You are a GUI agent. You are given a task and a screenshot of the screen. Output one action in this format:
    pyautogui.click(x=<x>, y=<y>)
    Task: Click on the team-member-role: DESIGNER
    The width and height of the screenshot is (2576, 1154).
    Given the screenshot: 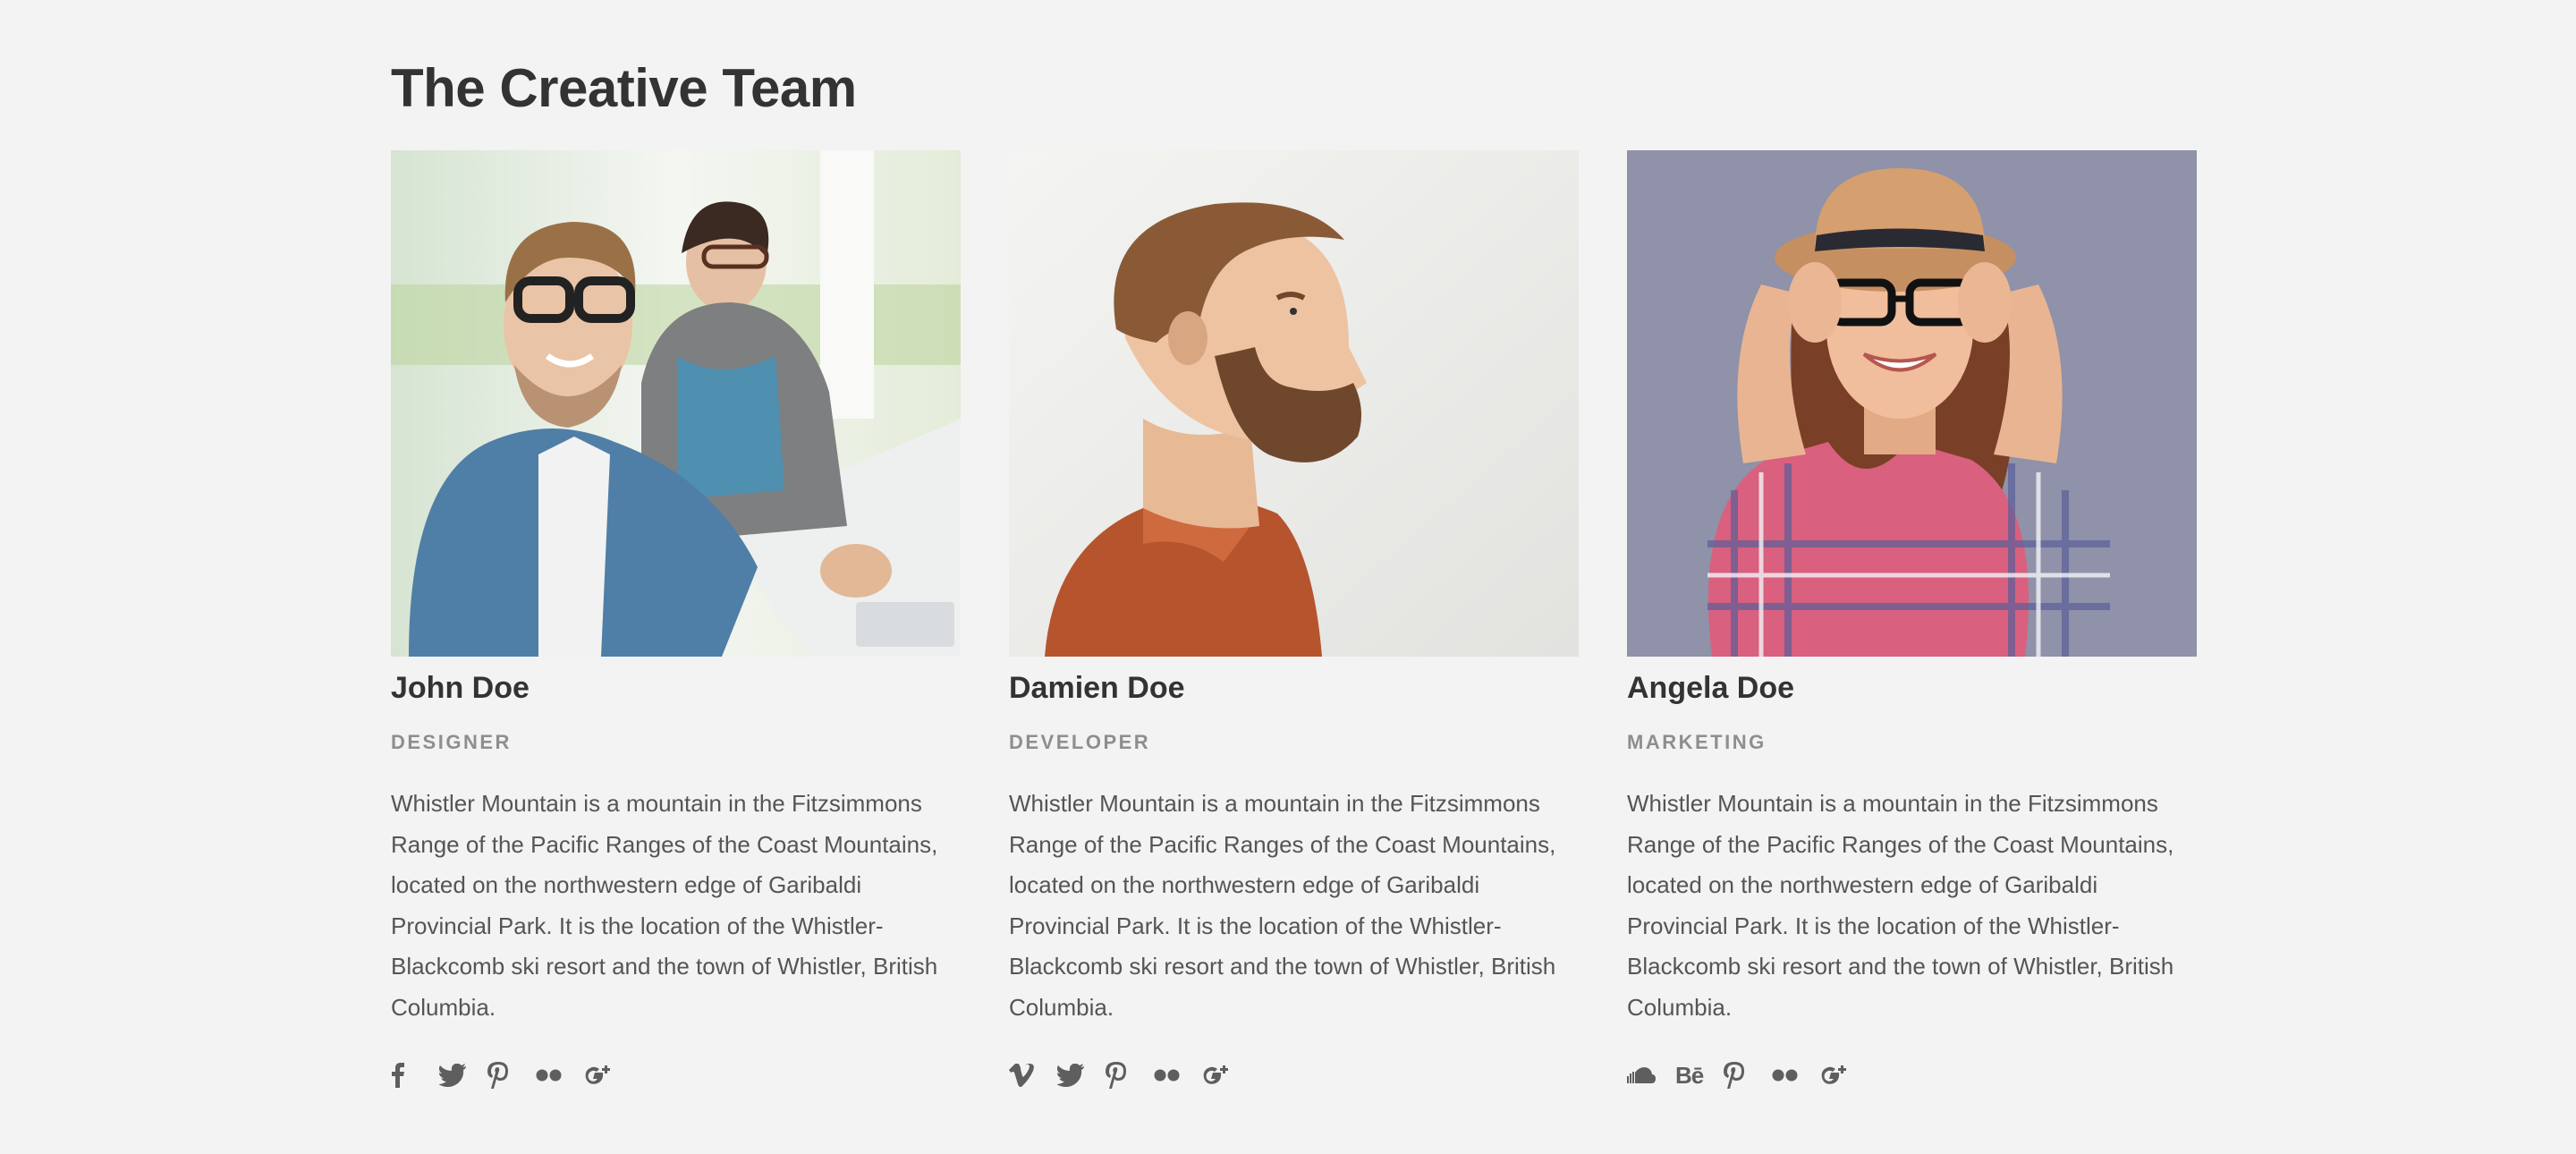 What is the action you would take?
    pyautogui.click(x=451, y=742)
    